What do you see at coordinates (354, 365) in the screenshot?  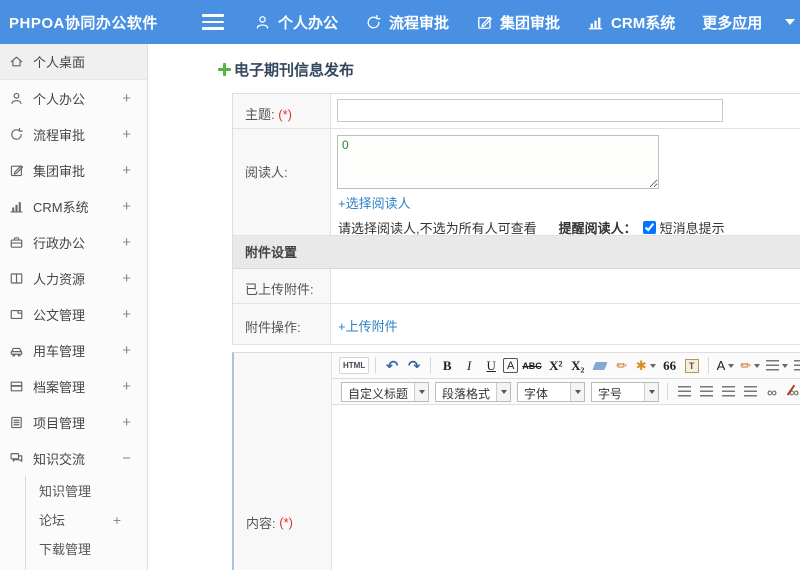 I see `html-source-button: HTML` at bounding box center [354, 365].